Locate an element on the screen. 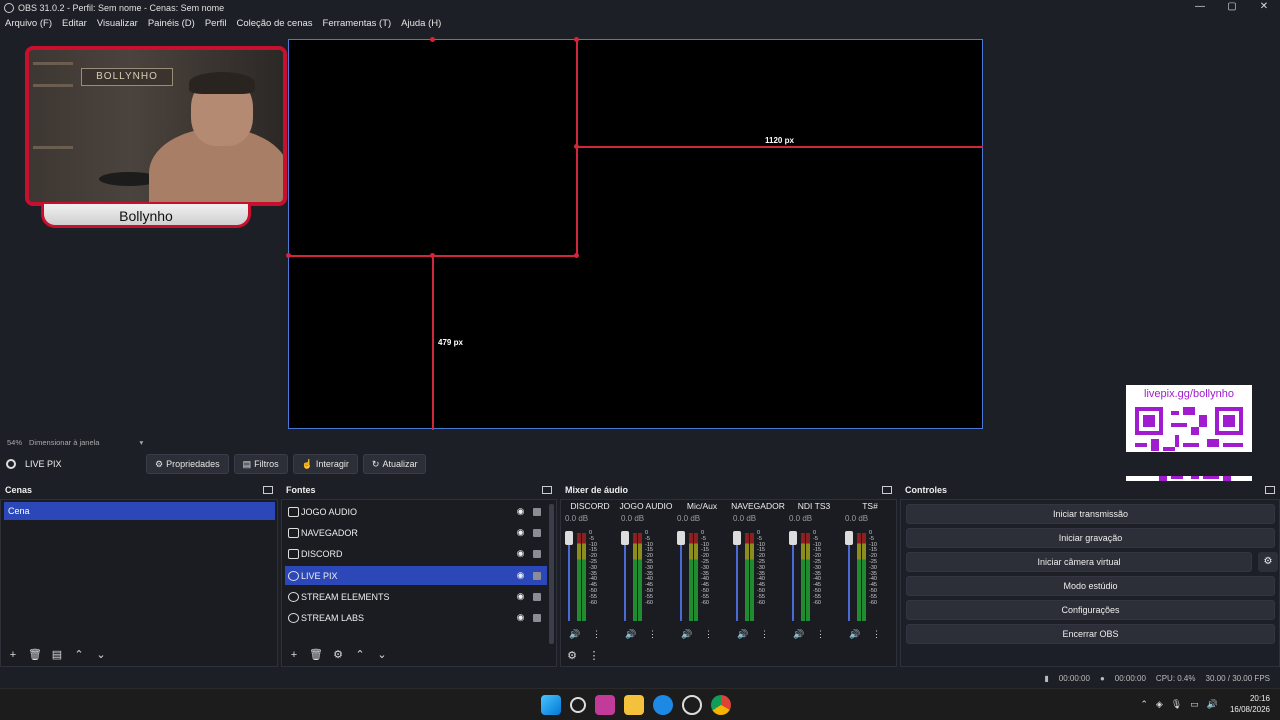 The image size is (1280, 720). menu-help: Ajuda (H) is located at coordinates (421, 23).